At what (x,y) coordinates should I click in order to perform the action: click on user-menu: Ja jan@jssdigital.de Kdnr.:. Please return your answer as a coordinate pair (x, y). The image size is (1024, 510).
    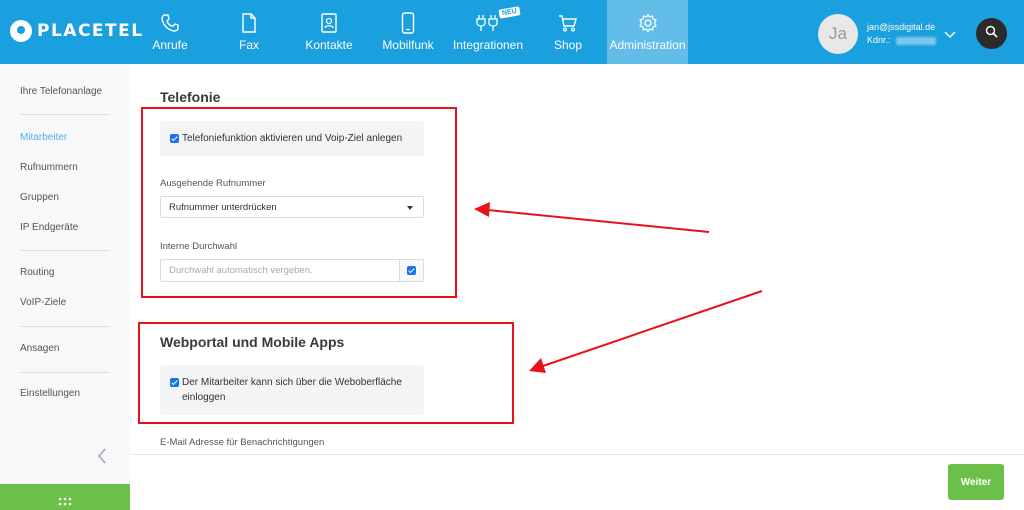
    Looking at the image, I should click on (877, 34).